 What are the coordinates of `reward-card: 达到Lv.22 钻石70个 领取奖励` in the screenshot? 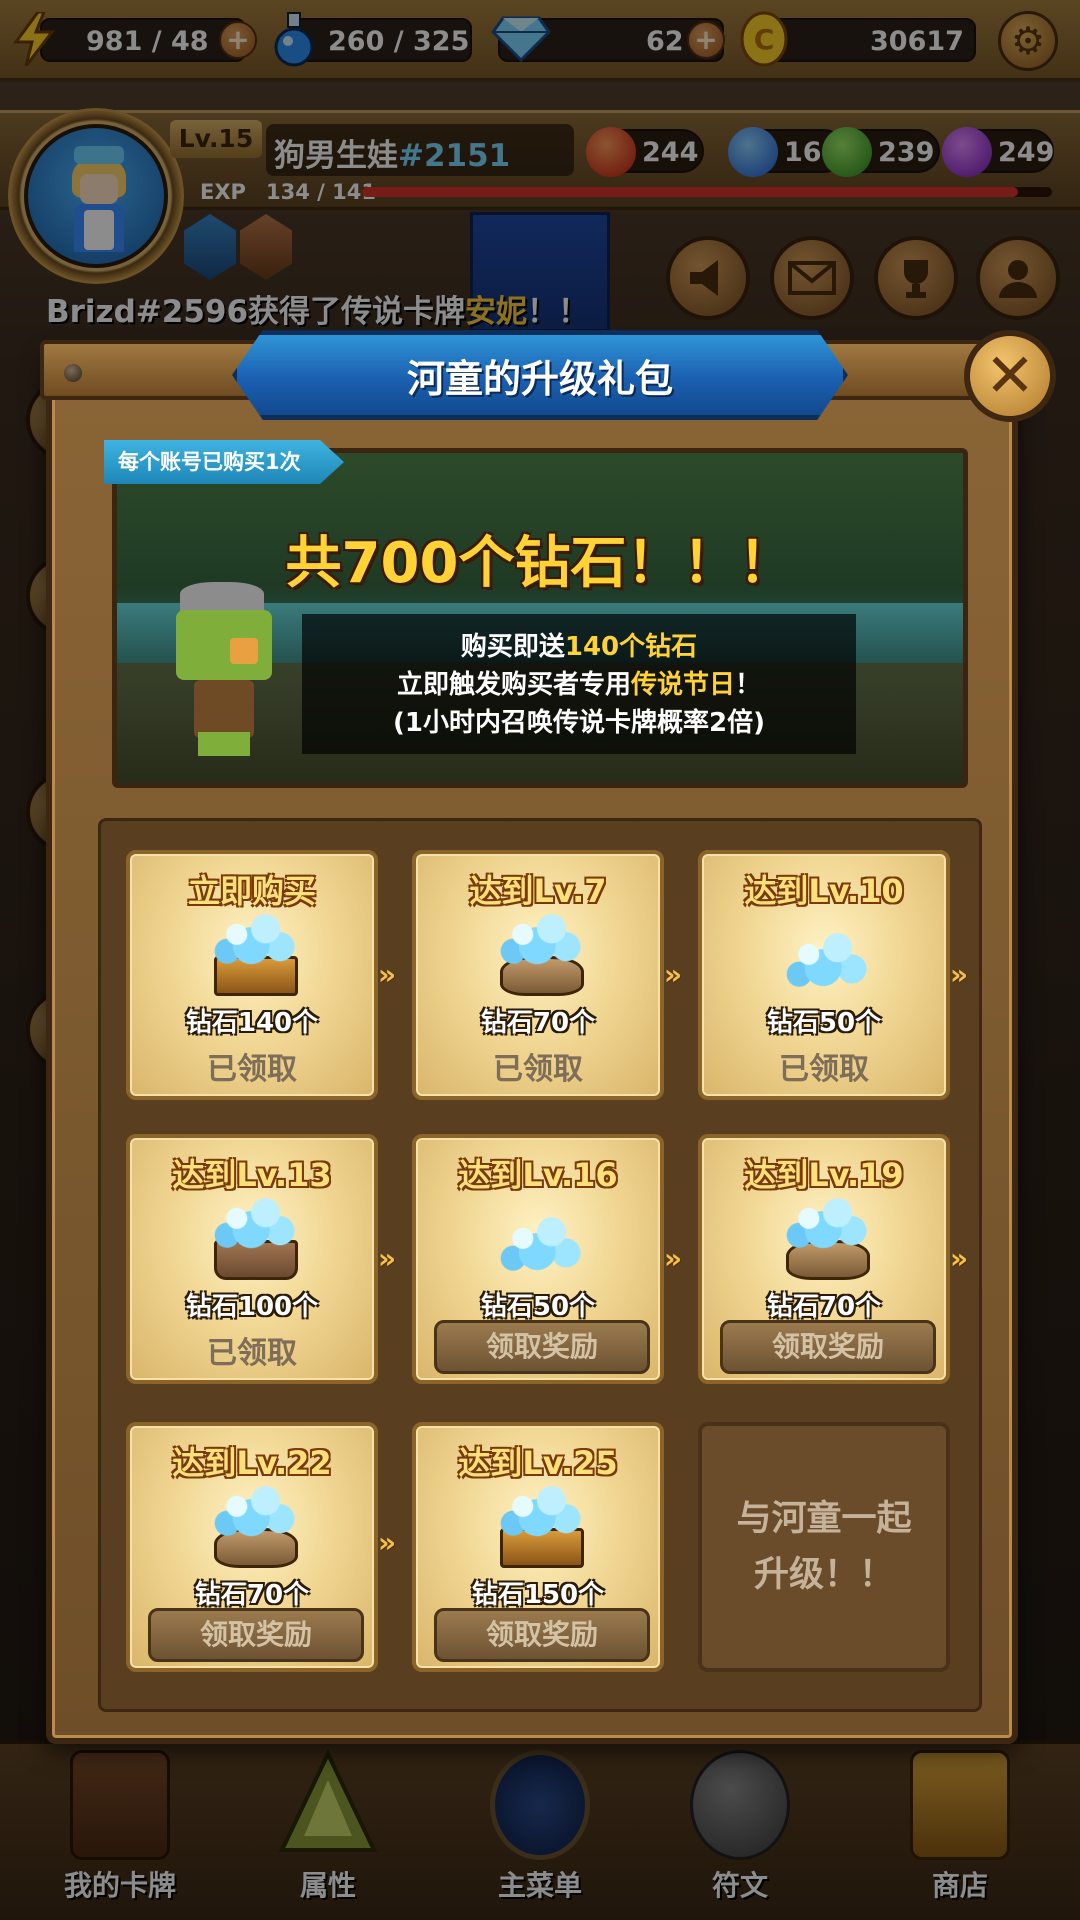 It's located at (252, 1547).